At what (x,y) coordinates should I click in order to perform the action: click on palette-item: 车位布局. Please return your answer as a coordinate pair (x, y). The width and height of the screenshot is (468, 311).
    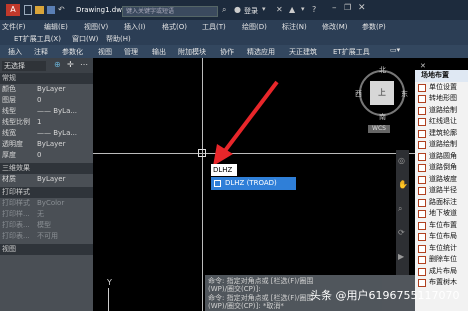
    Looking at the image, I should click on (441, 237).